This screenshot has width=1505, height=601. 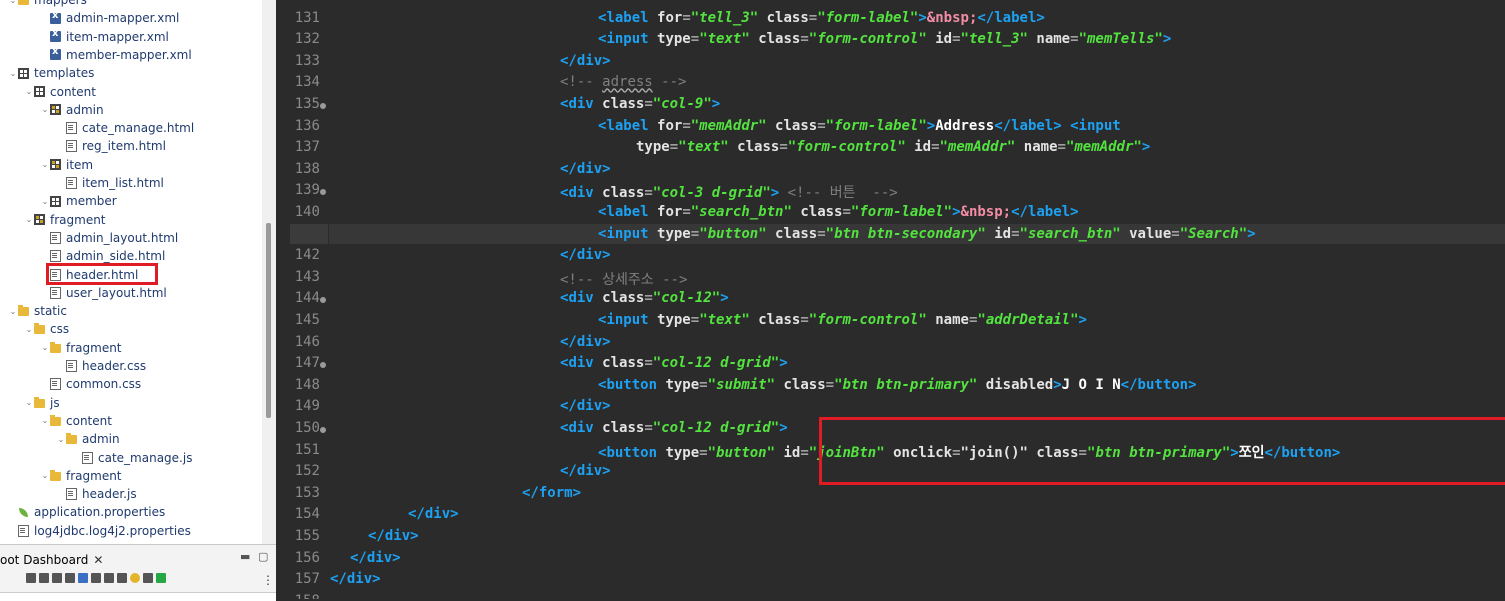 What do you see at coordinates (96, 578) in the screenshot?
I see `link-icon` at bounding box center [96, 578].